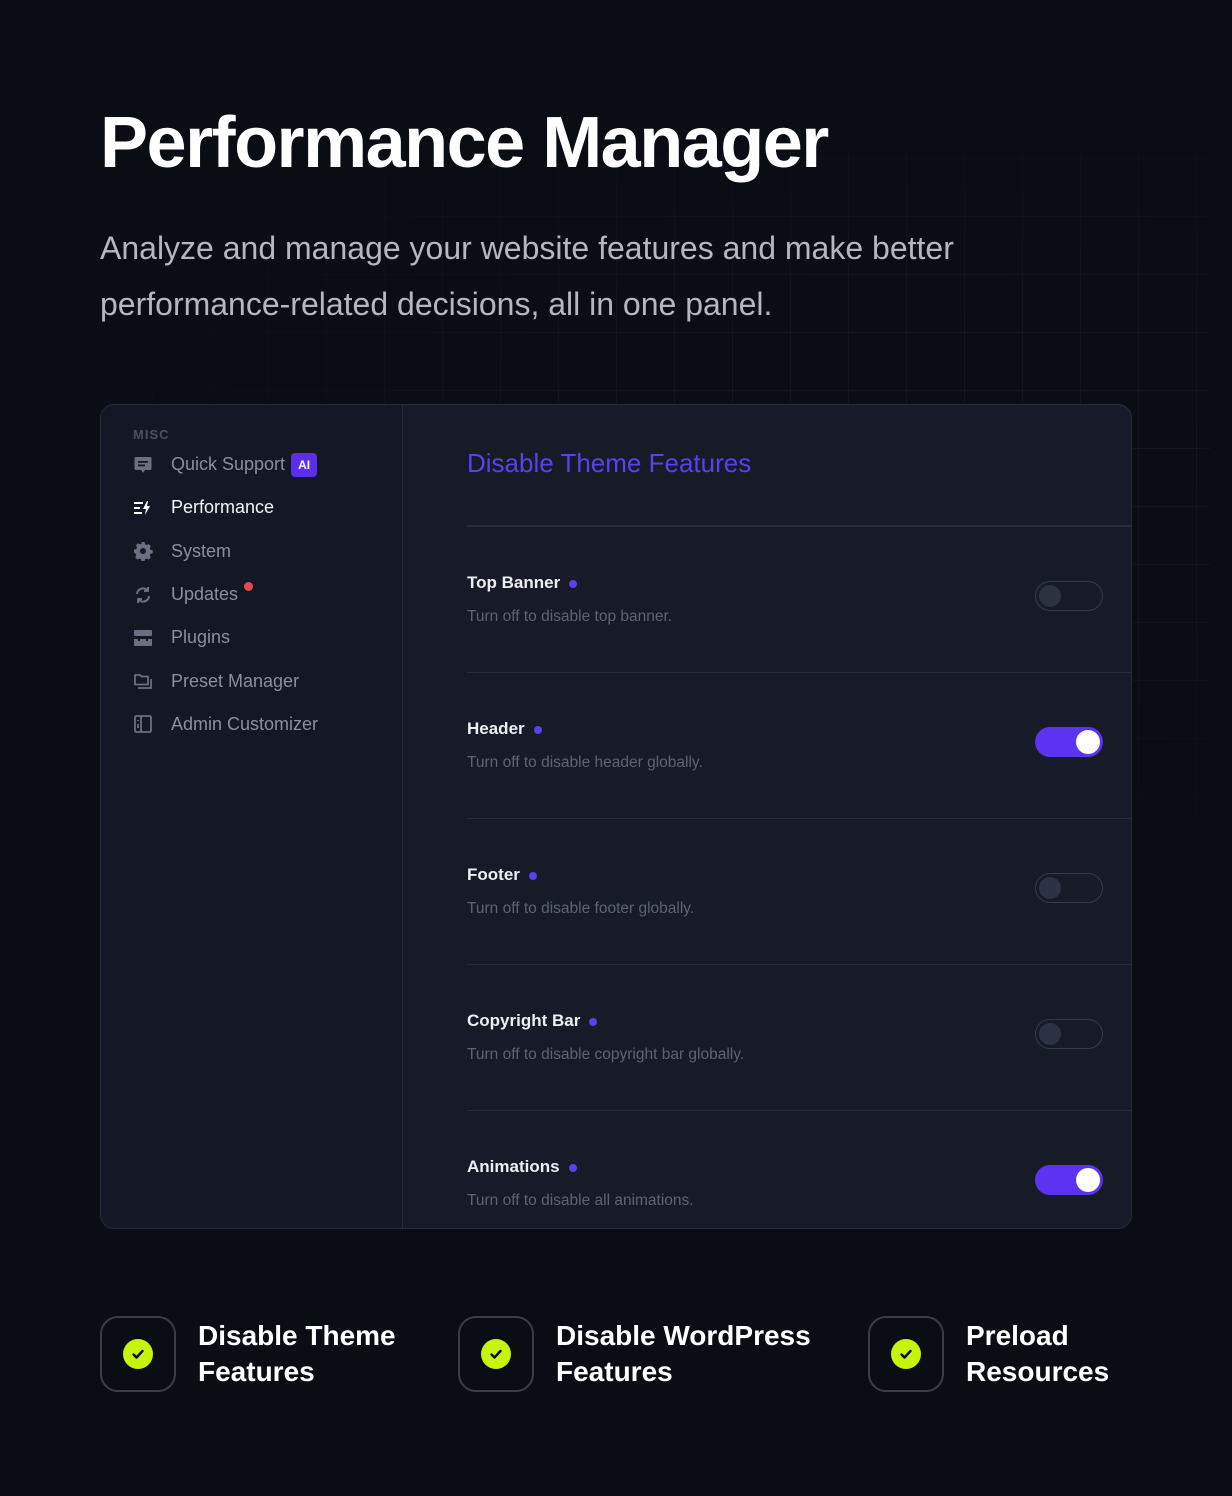 The image size is (1232, 1496). Describe the element at coordinates (513, 1166) in the screenshot. I see `feature-name-text: Animations` at that location.